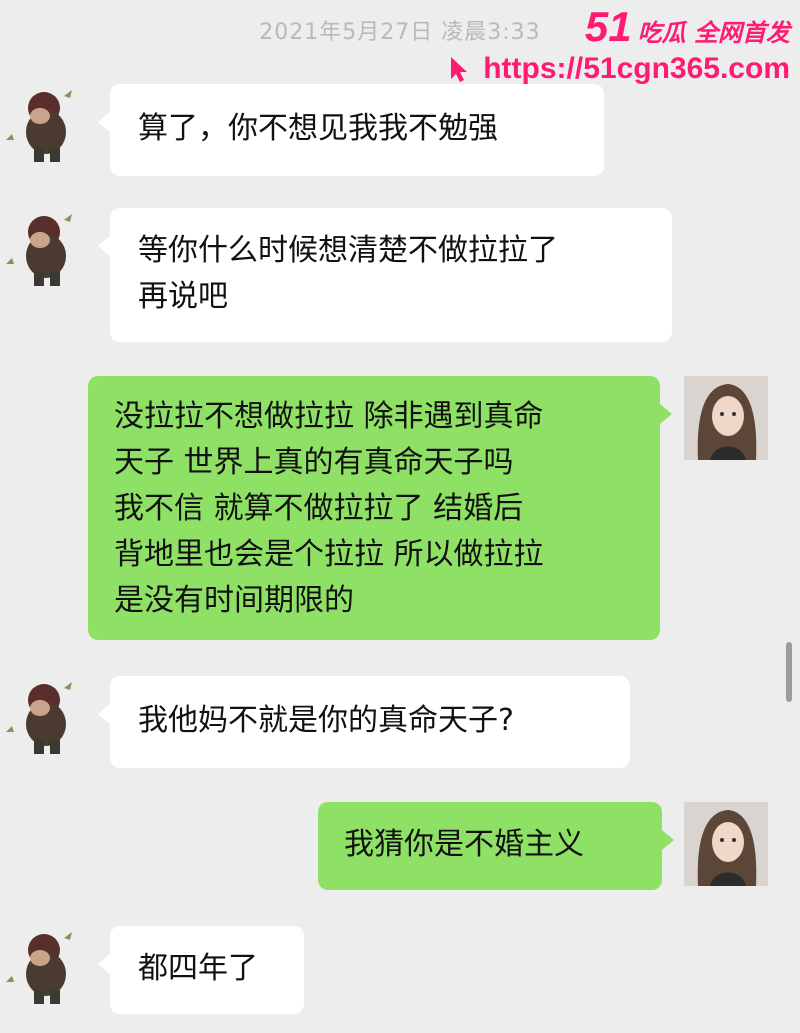  I want to click on incoming-message-bubble: 算了，你不想见我我不勉强, so click(351, 130).